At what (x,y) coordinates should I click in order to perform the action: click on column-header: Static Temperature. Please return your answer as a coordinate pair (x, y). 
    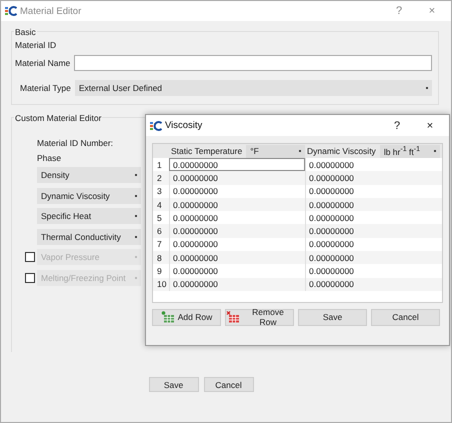
    Looking at the image, I should click on (206, 151).